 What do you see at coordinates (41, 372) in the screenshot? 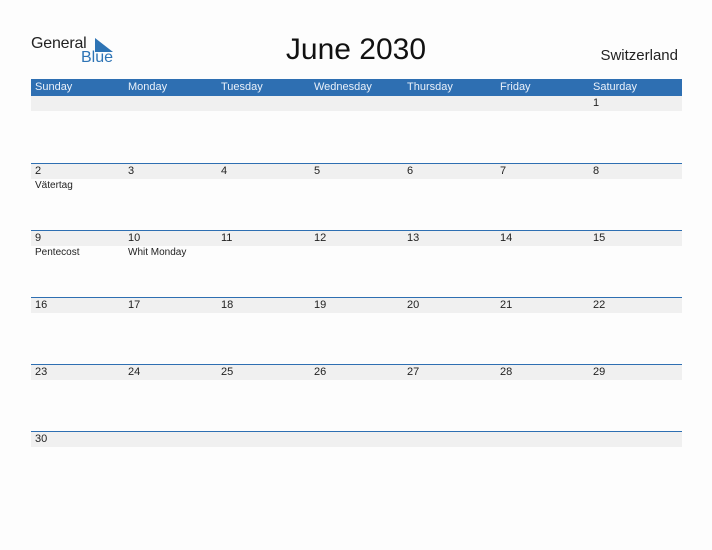
I see `day-number: 23` at bounding box center [41, 372].